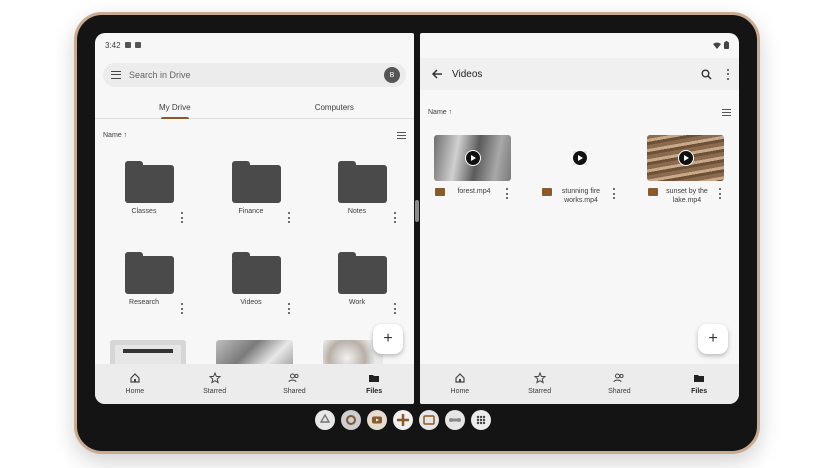  I want to click on folder-label: Research, so click(144, 302).